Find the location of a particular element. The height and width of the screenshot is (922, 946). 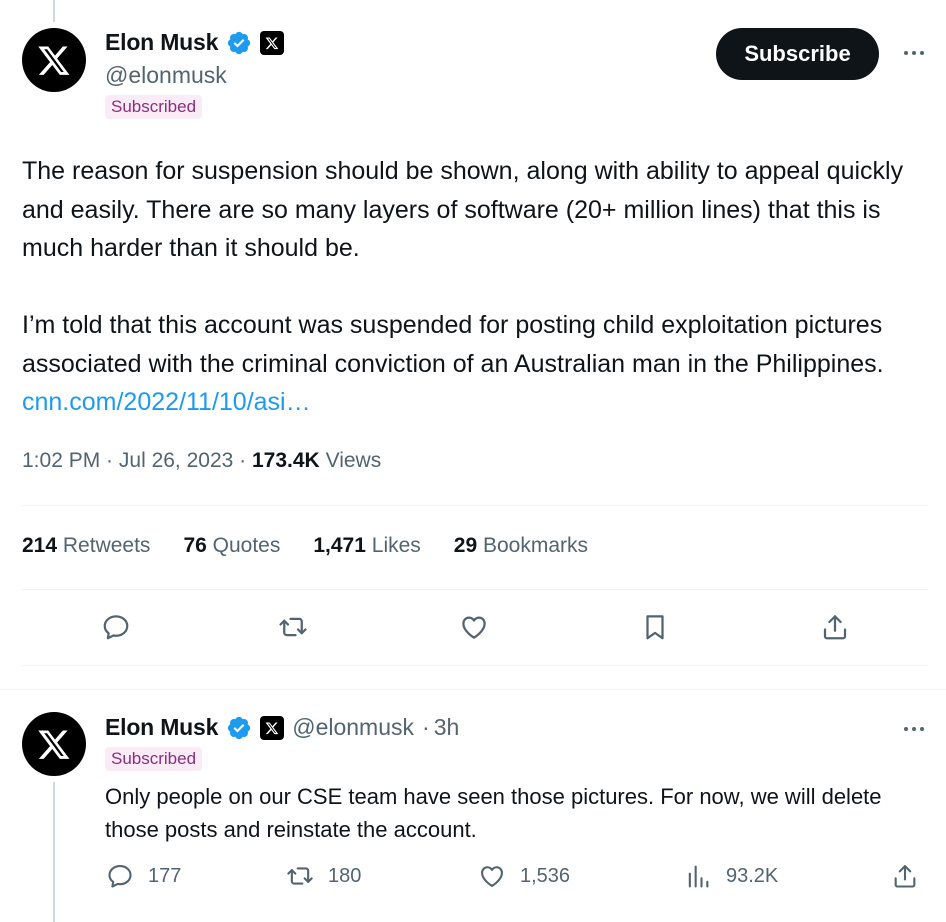

thread-line-top is located at coordinates (54, 11).